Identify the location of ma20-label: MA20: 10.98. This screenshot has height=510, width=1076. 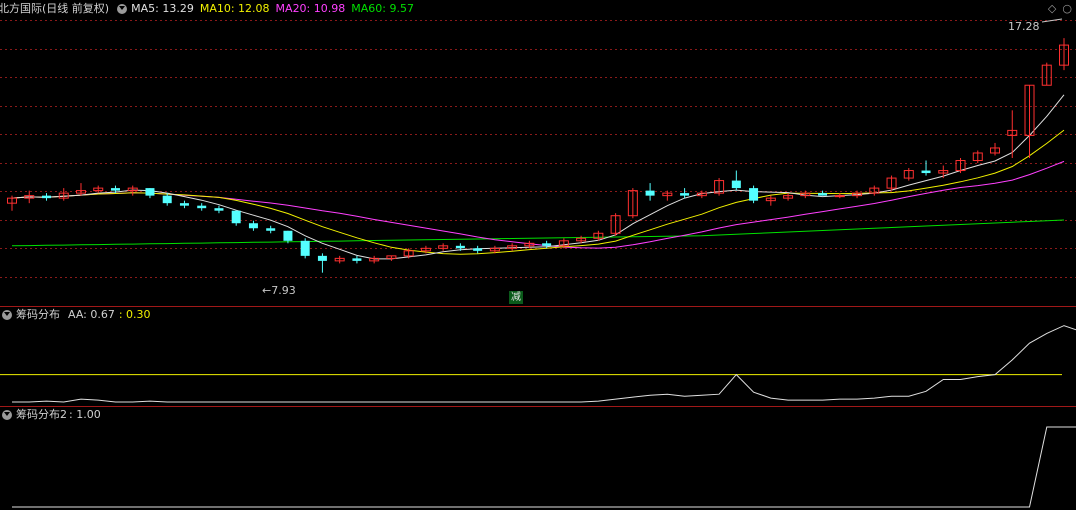
(310, 8).